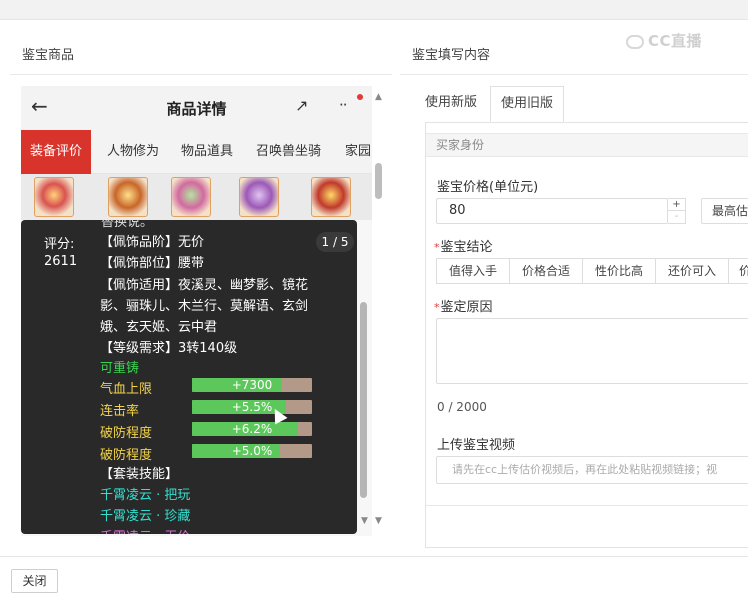 The image size is (748, 604). Describe the element at coordinates (201, 74) in the screenshot. I see `left-divider` at that location.